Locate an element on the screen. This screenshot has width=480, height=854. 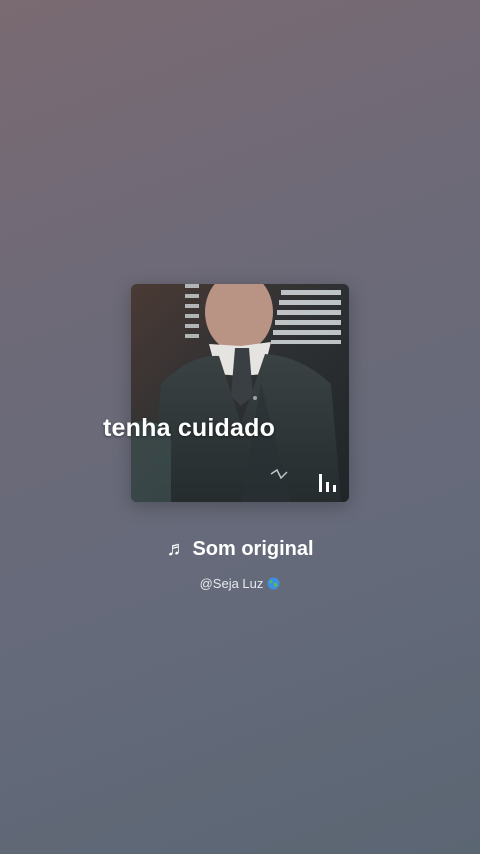
sound-title-label: Som original is located at coordinates (253, 549).